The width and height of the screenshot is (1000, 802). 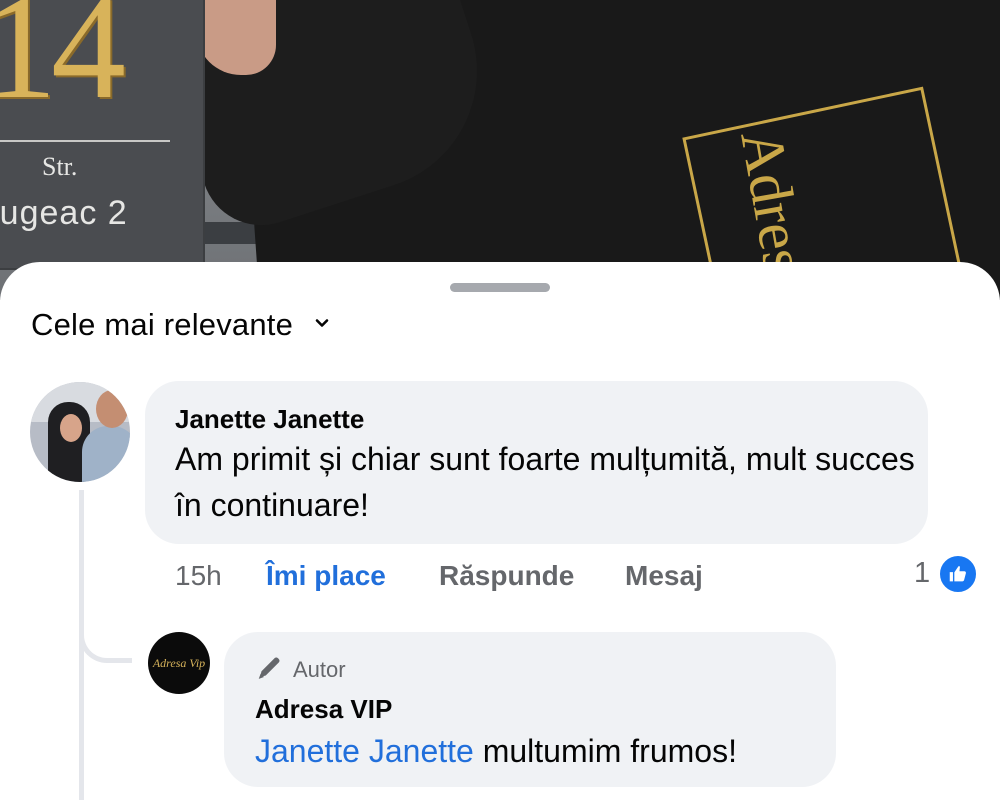 I want to click on sort-comments-dropdown: Cele mai relevante, so click(x=180, y=325).